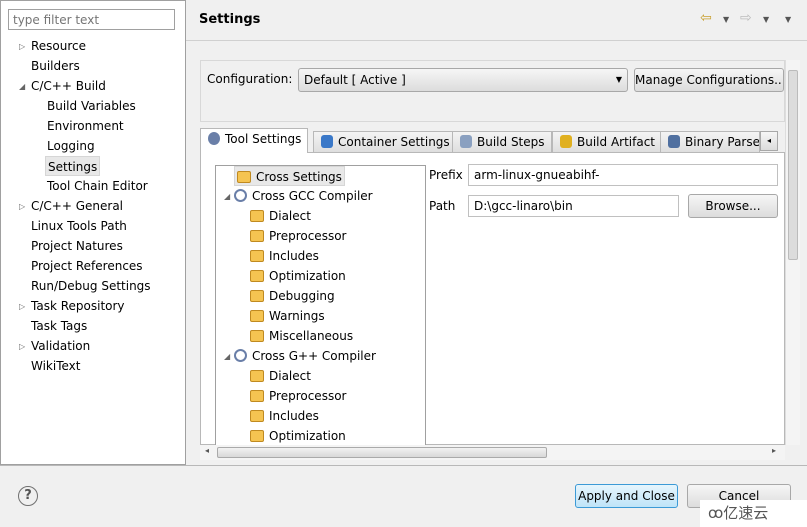 Image resolution: width=807 pixels, height=527 pixels. Describe the element at coordinates (87, 266) in the screenshot. I see `nav-item: Project References` at that location.